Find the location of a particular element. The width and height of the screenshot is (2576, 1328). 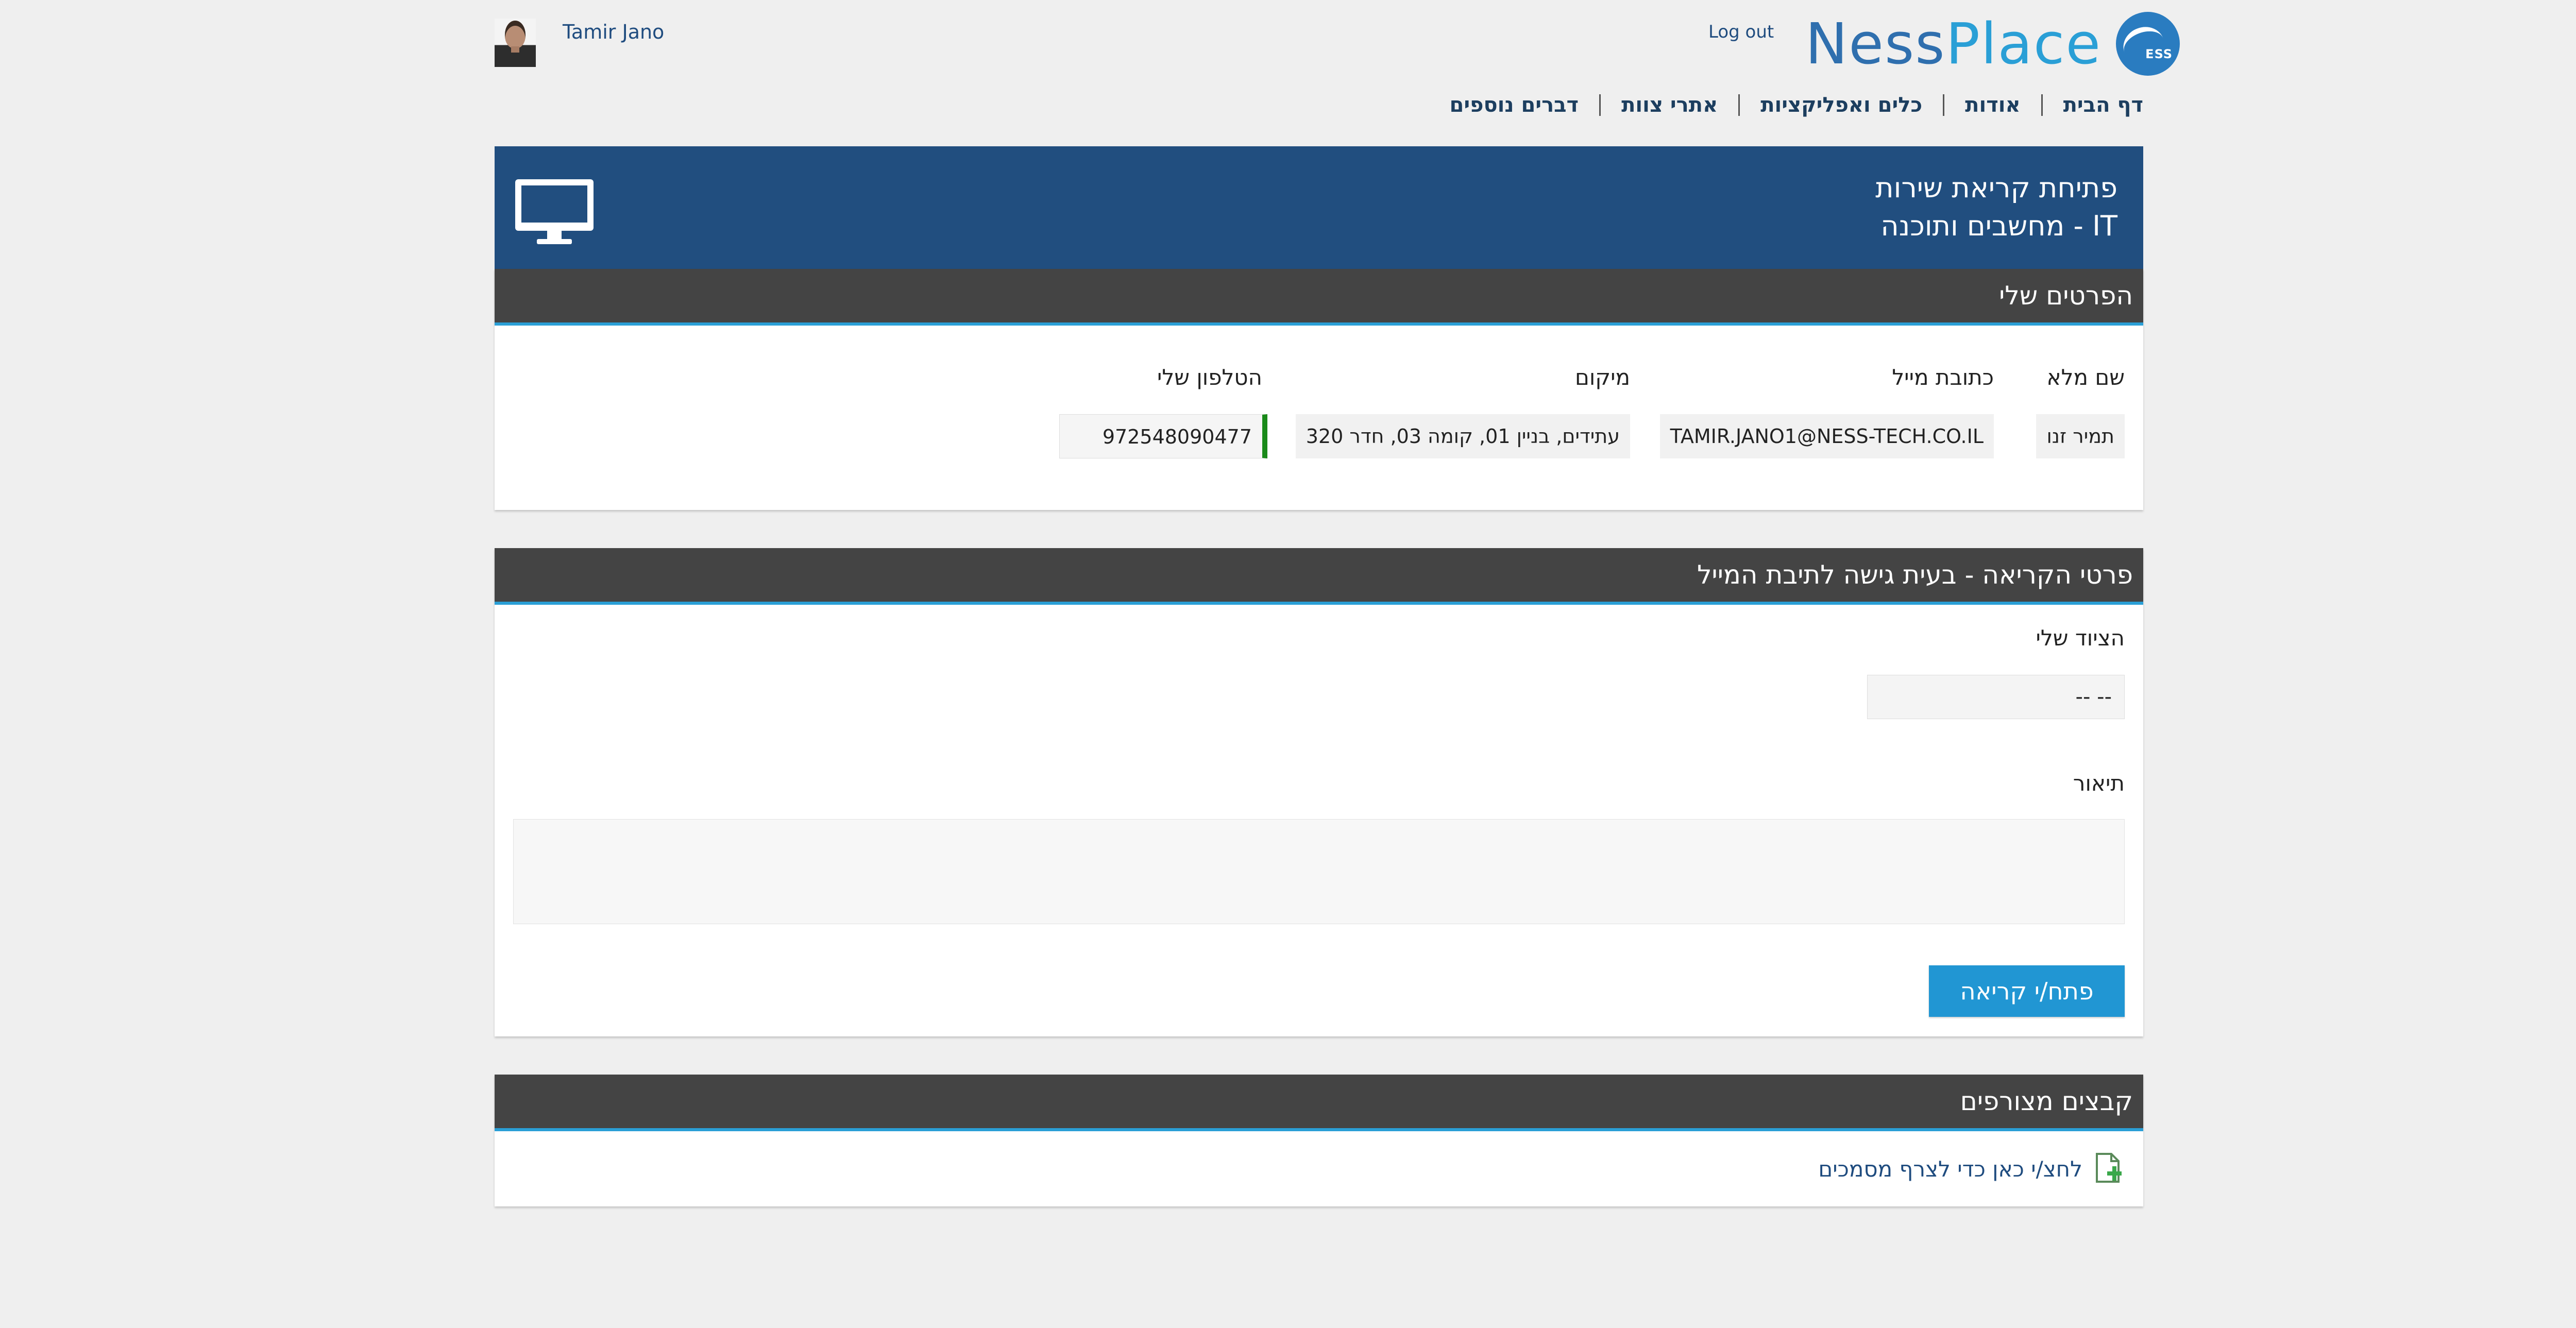

equipment-label: הציוד שלי is located at coordinates (2080, 638).